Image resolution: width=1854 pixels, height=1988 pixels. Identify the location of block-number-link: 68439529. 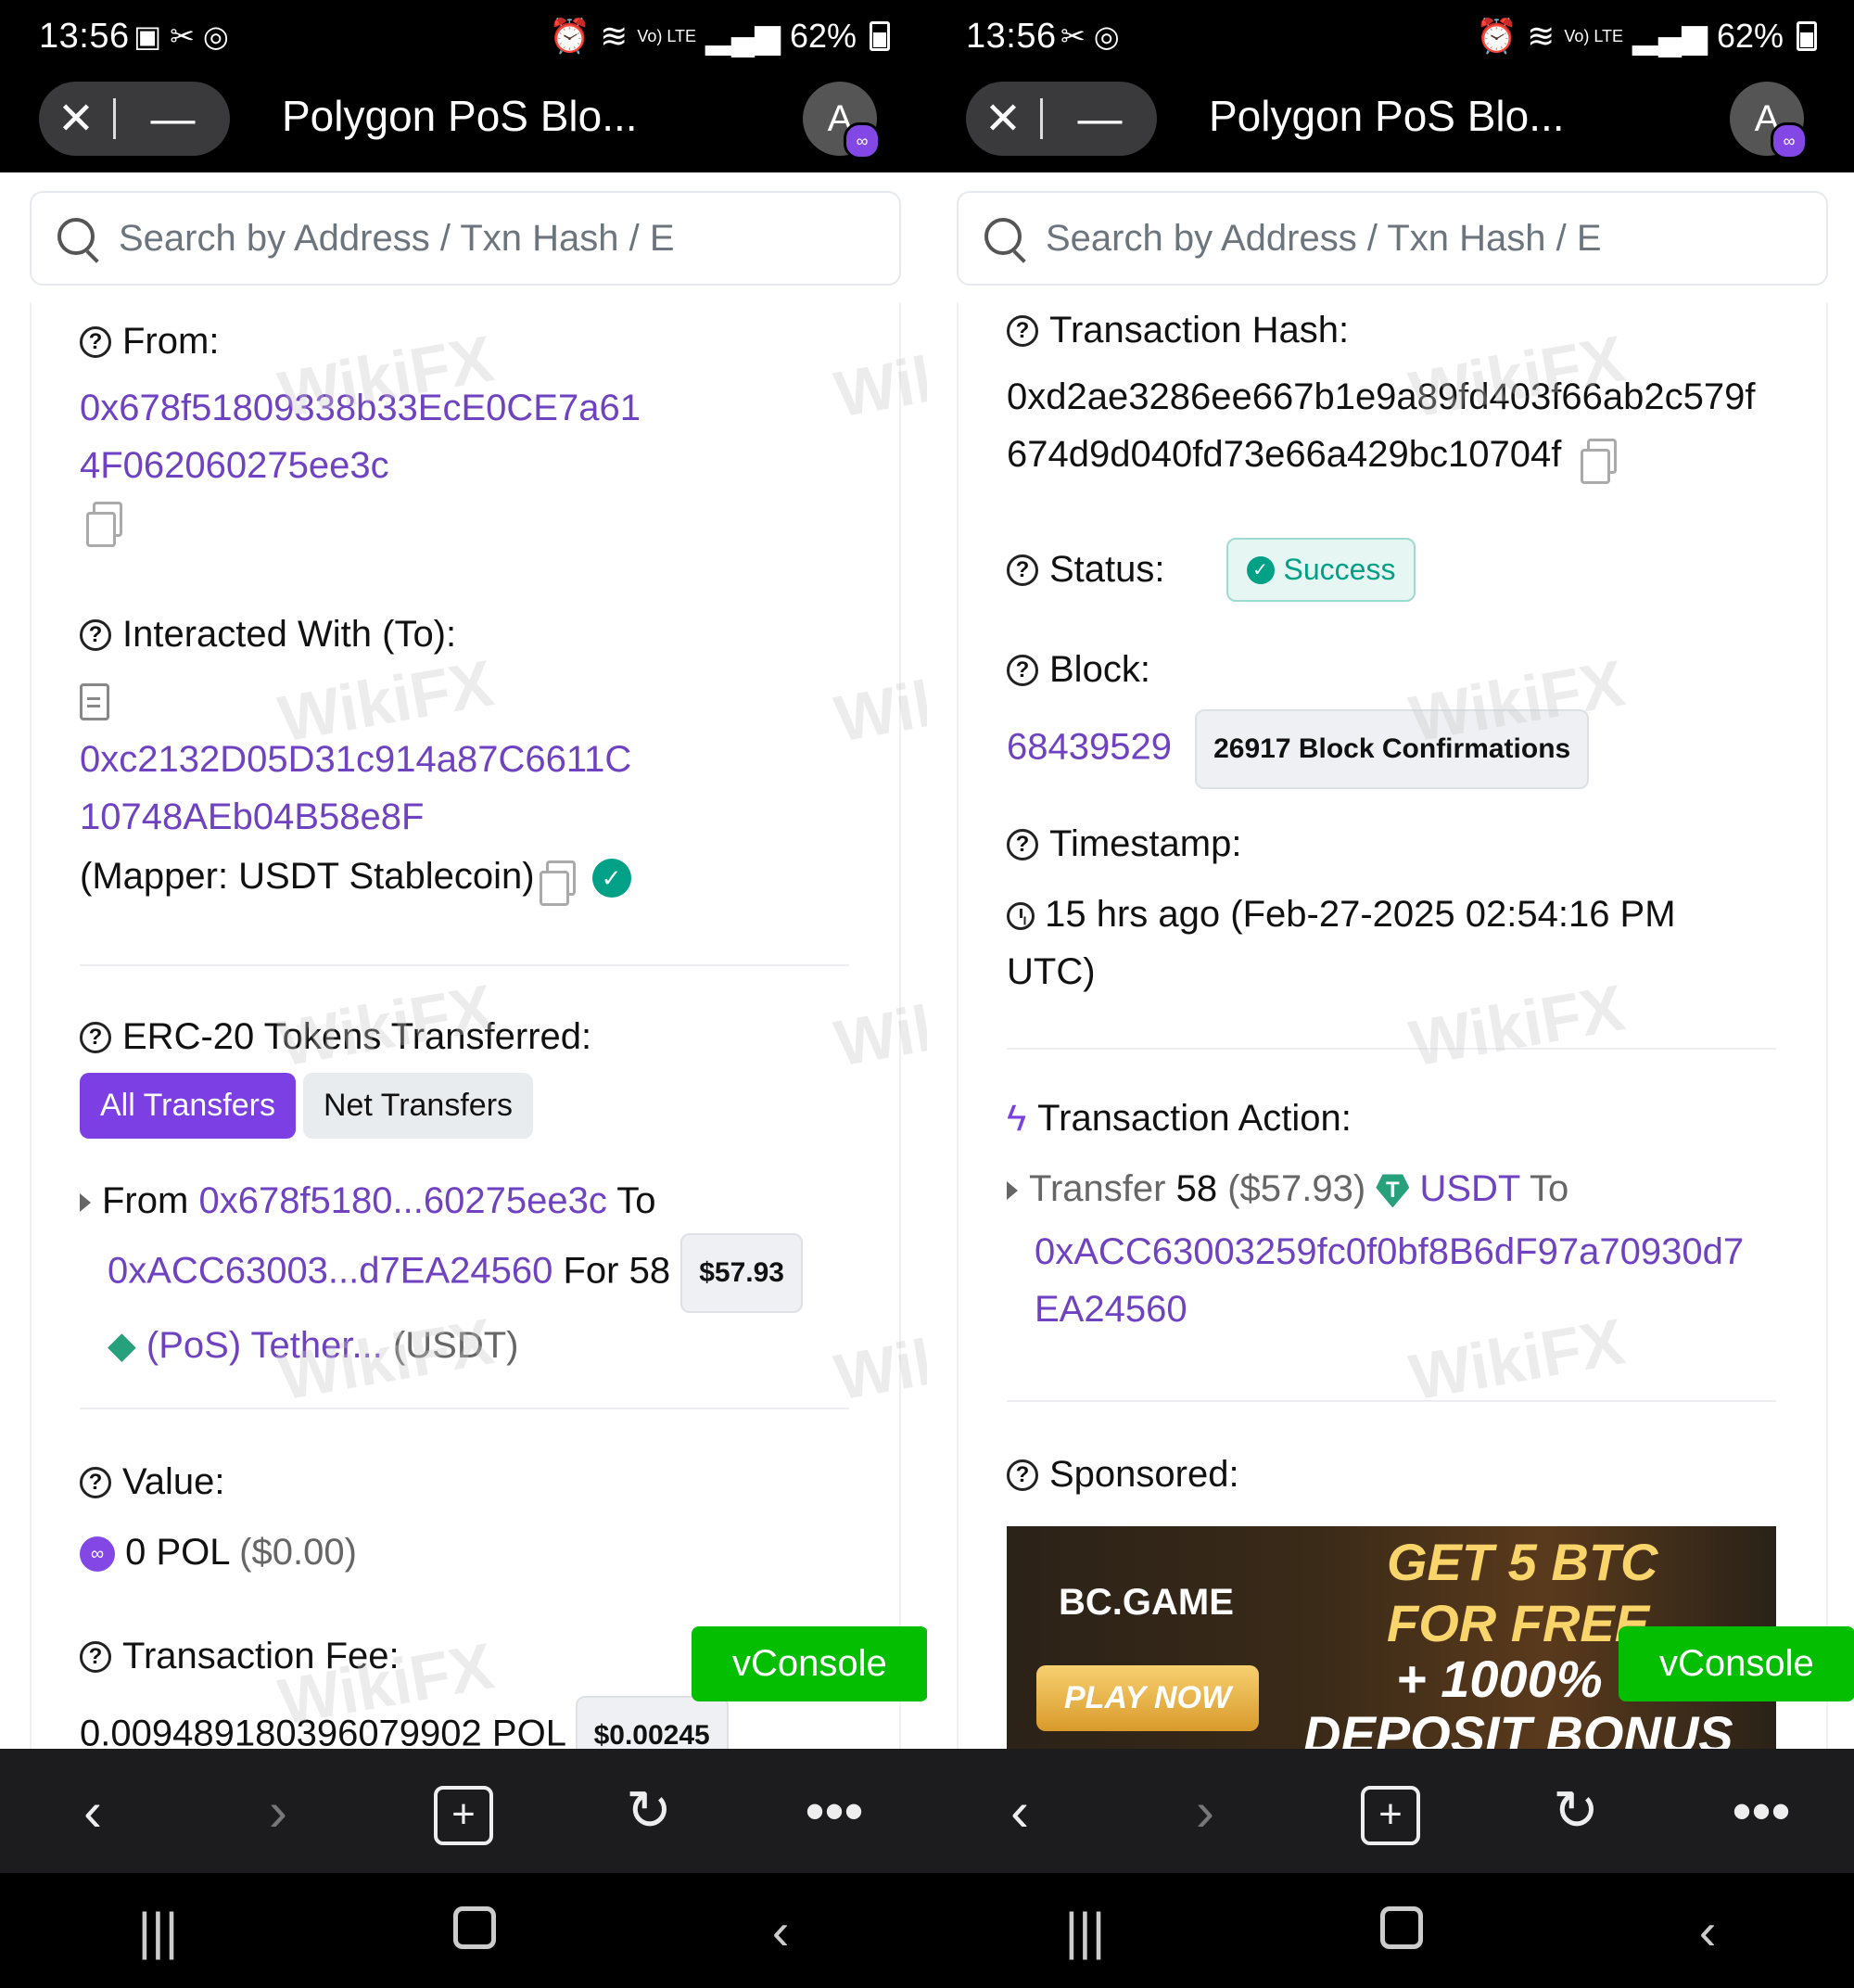
(1089, 747).